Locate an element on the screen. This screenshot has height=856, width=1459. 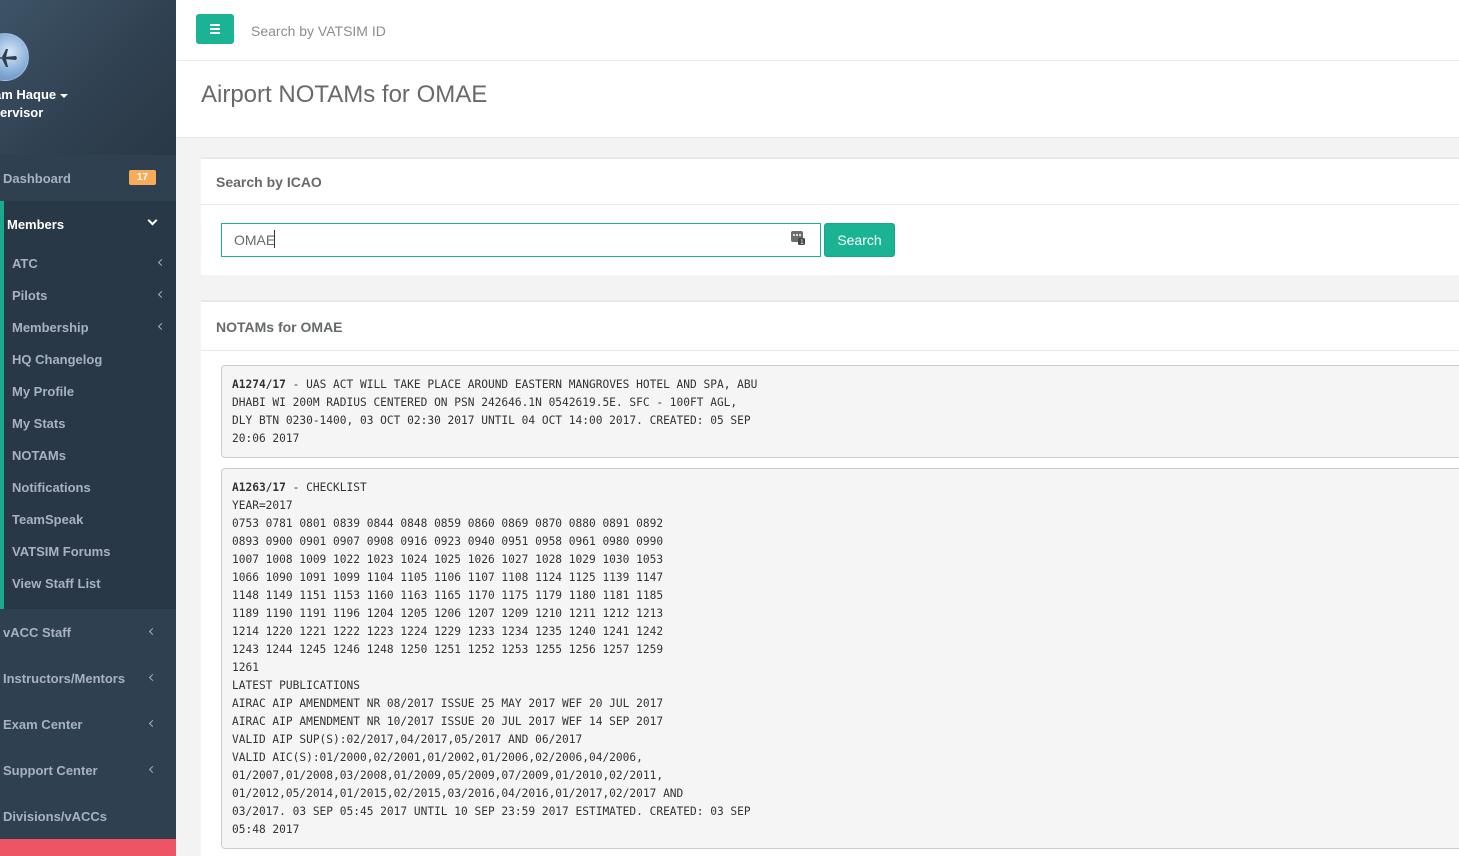
profile-name: am Haque is located at coordinates (34, 94).